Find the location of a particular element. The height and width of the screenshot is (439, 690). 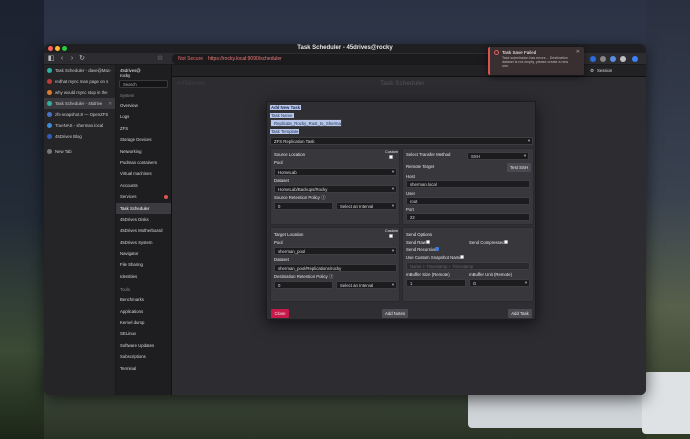

mbuffer-unit-select: G is located at coordinates (499, 283).